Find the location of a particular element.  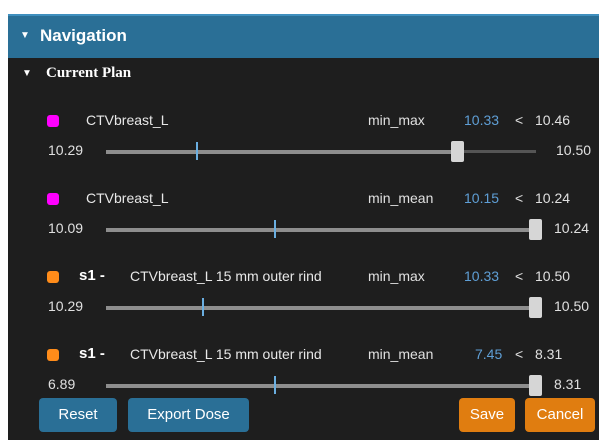

slider-max-value: 10.24 is located at coordinates (572, 228).